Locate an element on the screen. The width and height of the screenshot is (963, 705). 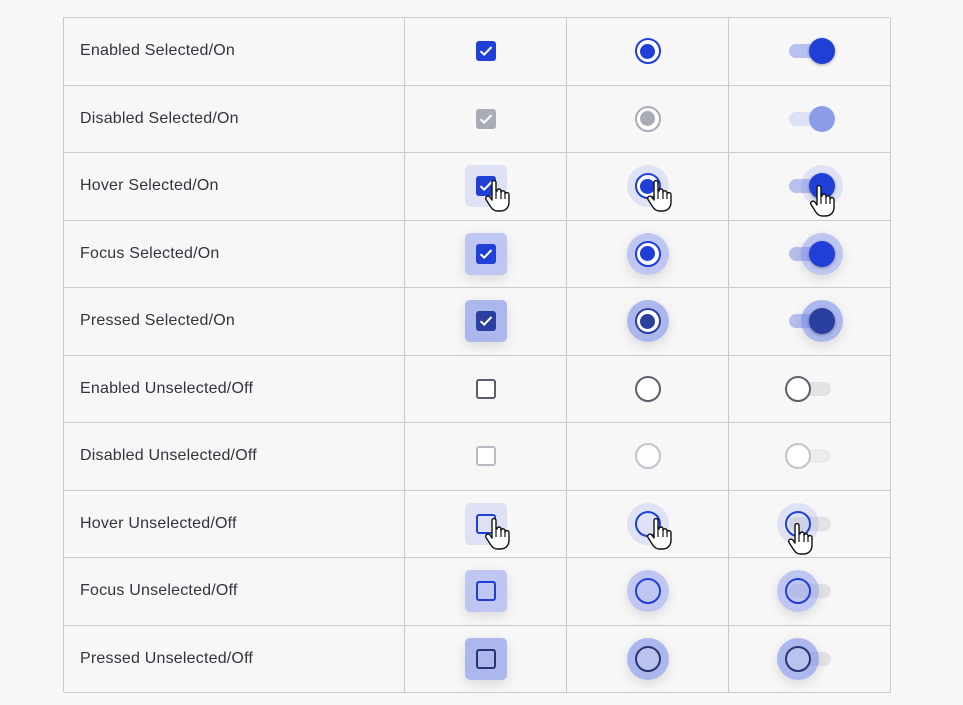
radio-disabled-on is located at coordinates (647, 118).